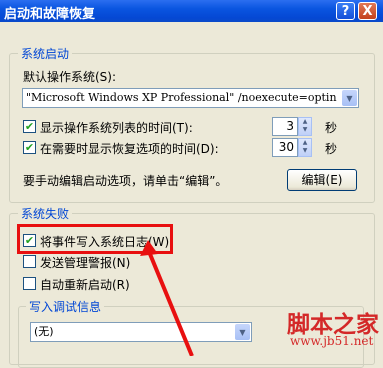  Describe the element at coordinates (332, 341) in the screenshot. I see `watermark-url: www.jb51.net` at that location.